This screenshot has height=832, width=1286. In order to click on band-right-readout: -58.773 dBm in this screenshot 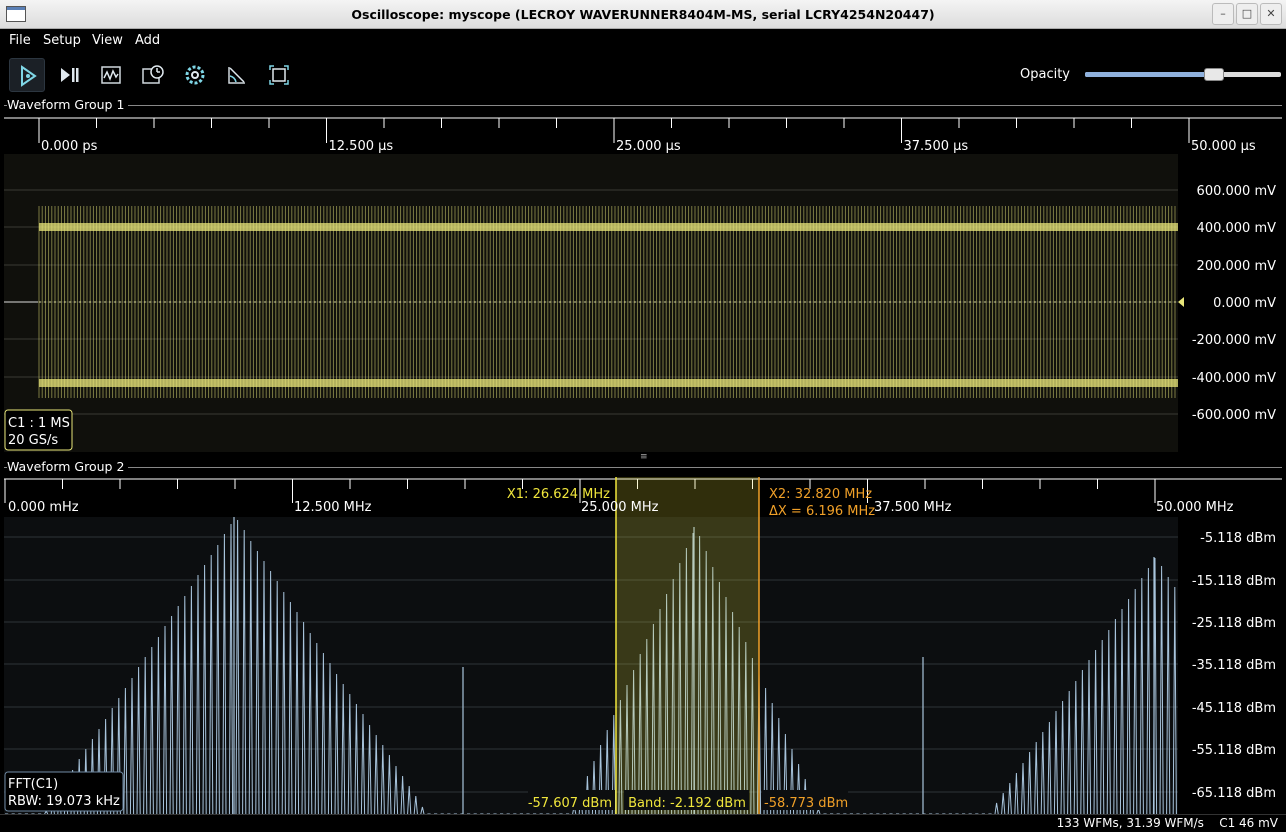, I will do `click(806, 803)`.